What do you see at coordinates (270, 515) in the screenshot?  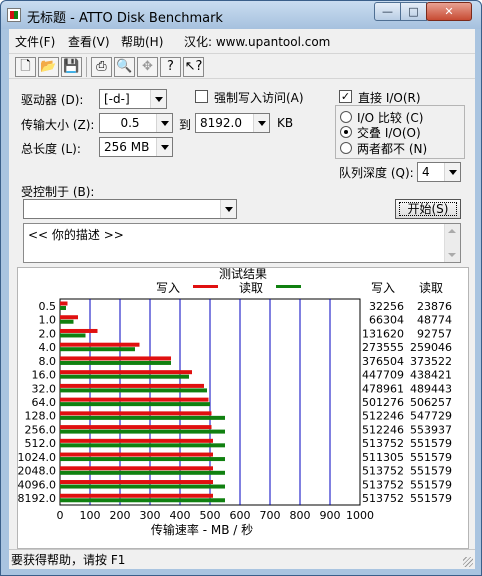 I see `x-tick-label: 700` at bounding box center [270, 515].